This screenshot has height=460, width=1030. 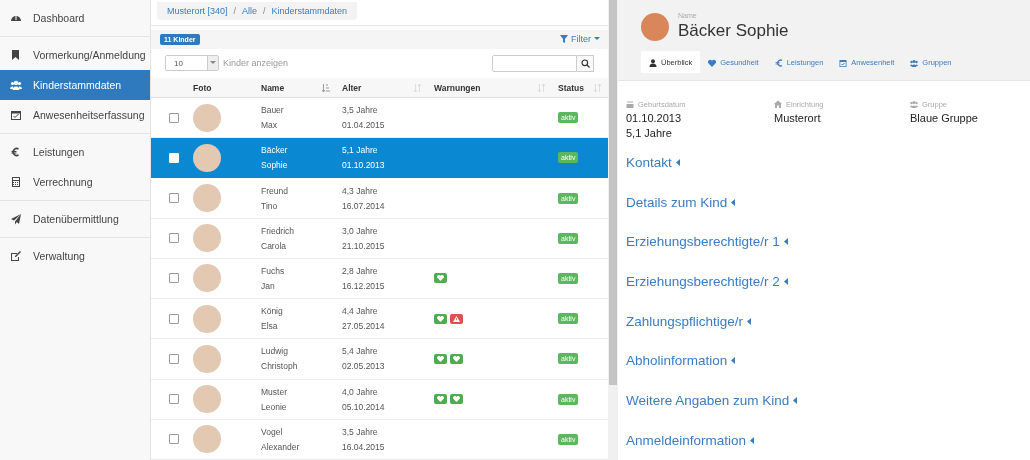 I want to click on birth-date: 02.05.2013, so click(x=364, y=366).